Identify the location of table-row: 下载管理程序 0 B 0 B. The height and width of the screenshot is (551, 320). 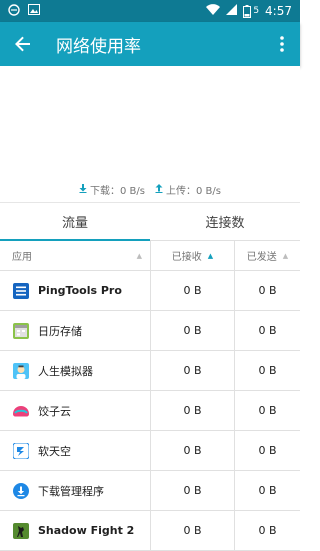
(150, 491).